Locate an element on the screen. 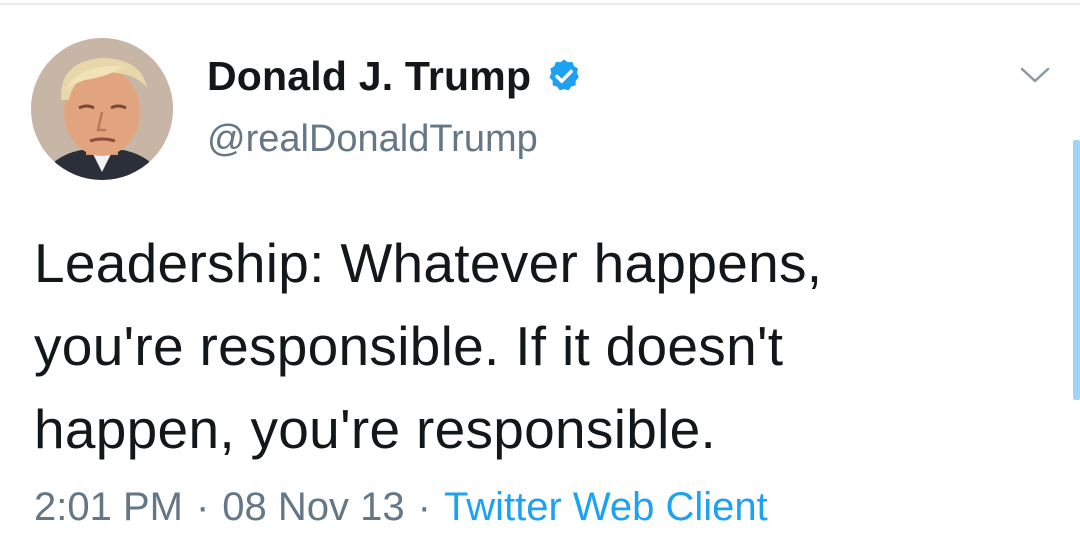 Image resolution: width=1080 pixels, height=555 pixels. avatar-image is located at coordinates (102, 109).